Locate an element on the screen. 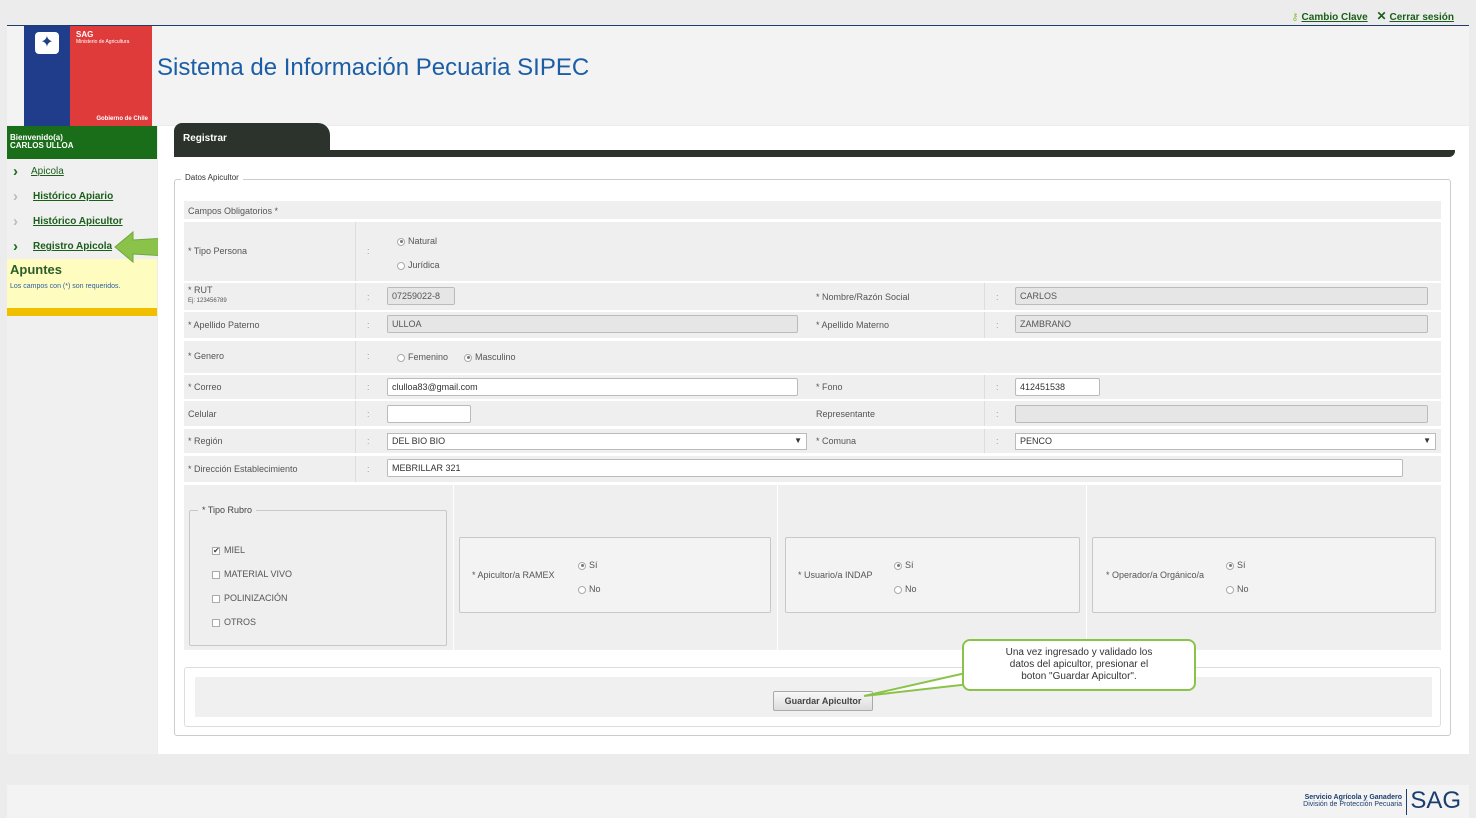  radio-masculino: Masculino is located at coordinates (490, 357).